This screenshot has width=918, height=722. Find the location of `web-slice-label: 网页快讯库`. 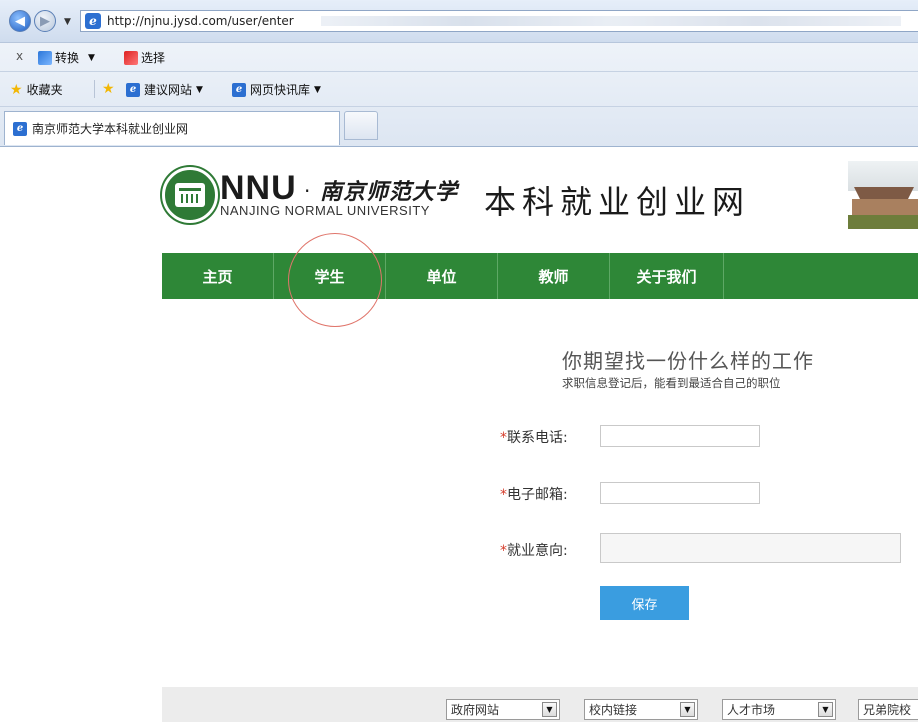

web-slice-label: 网页快讯库 is located at coordinates (280, 90).